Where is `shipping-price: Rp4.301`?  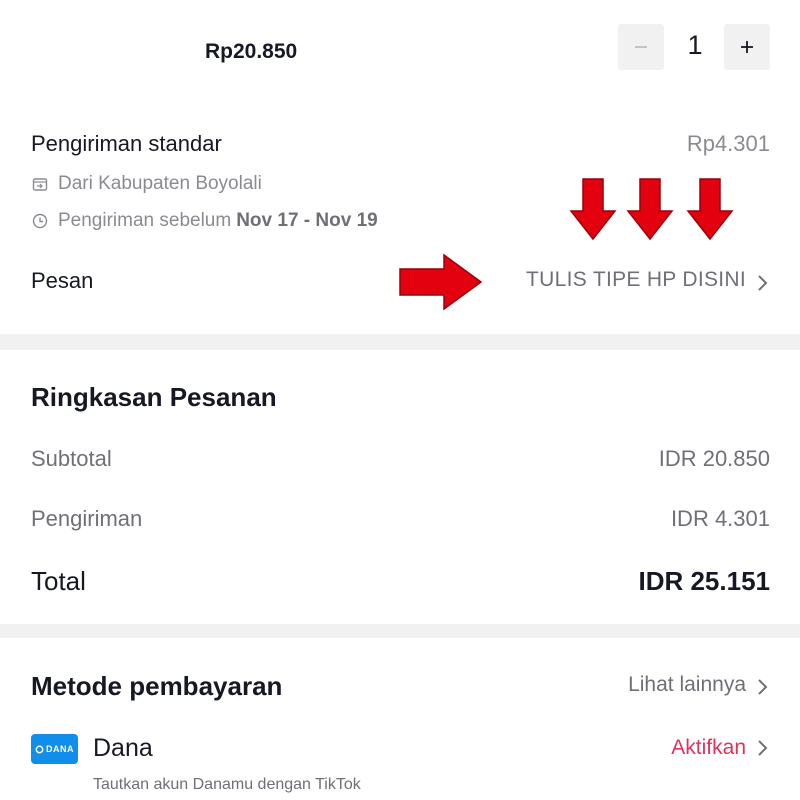 shipping-price: Rp4.301 is located at coordinates (728, 143).